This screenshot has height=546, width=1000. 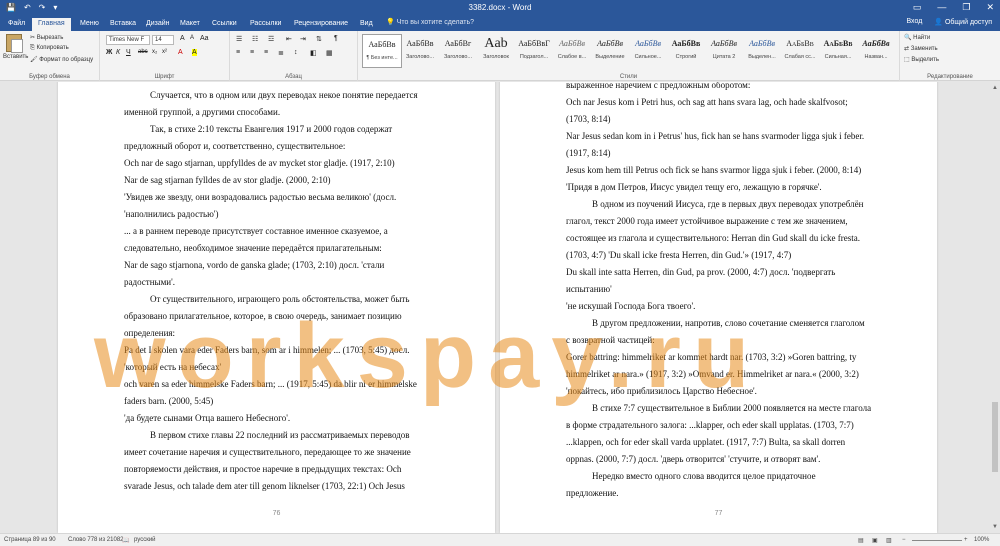 I want to click on zoom-out-icon: −, so click(x=904, y=540).